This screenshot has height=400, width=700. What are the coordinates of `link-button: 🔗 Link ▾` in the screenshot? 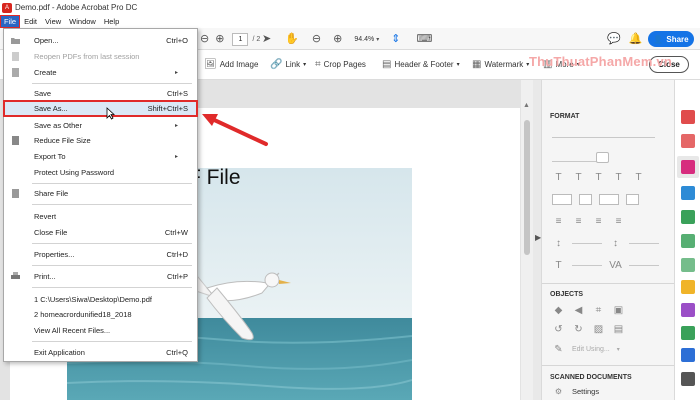 It's located at (288, 64).